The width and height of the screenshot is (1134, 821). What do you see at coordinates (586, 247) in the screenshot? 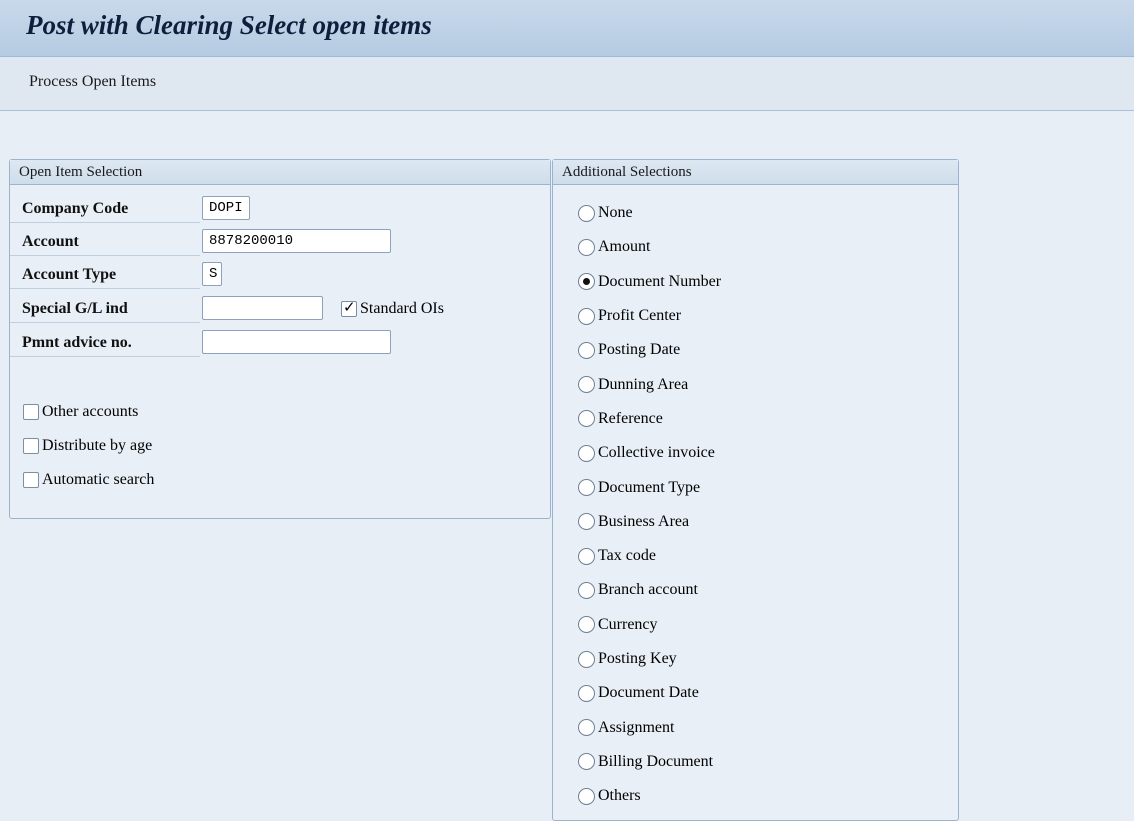
I see `radio-button-amount` at bounding box center [586, 247].